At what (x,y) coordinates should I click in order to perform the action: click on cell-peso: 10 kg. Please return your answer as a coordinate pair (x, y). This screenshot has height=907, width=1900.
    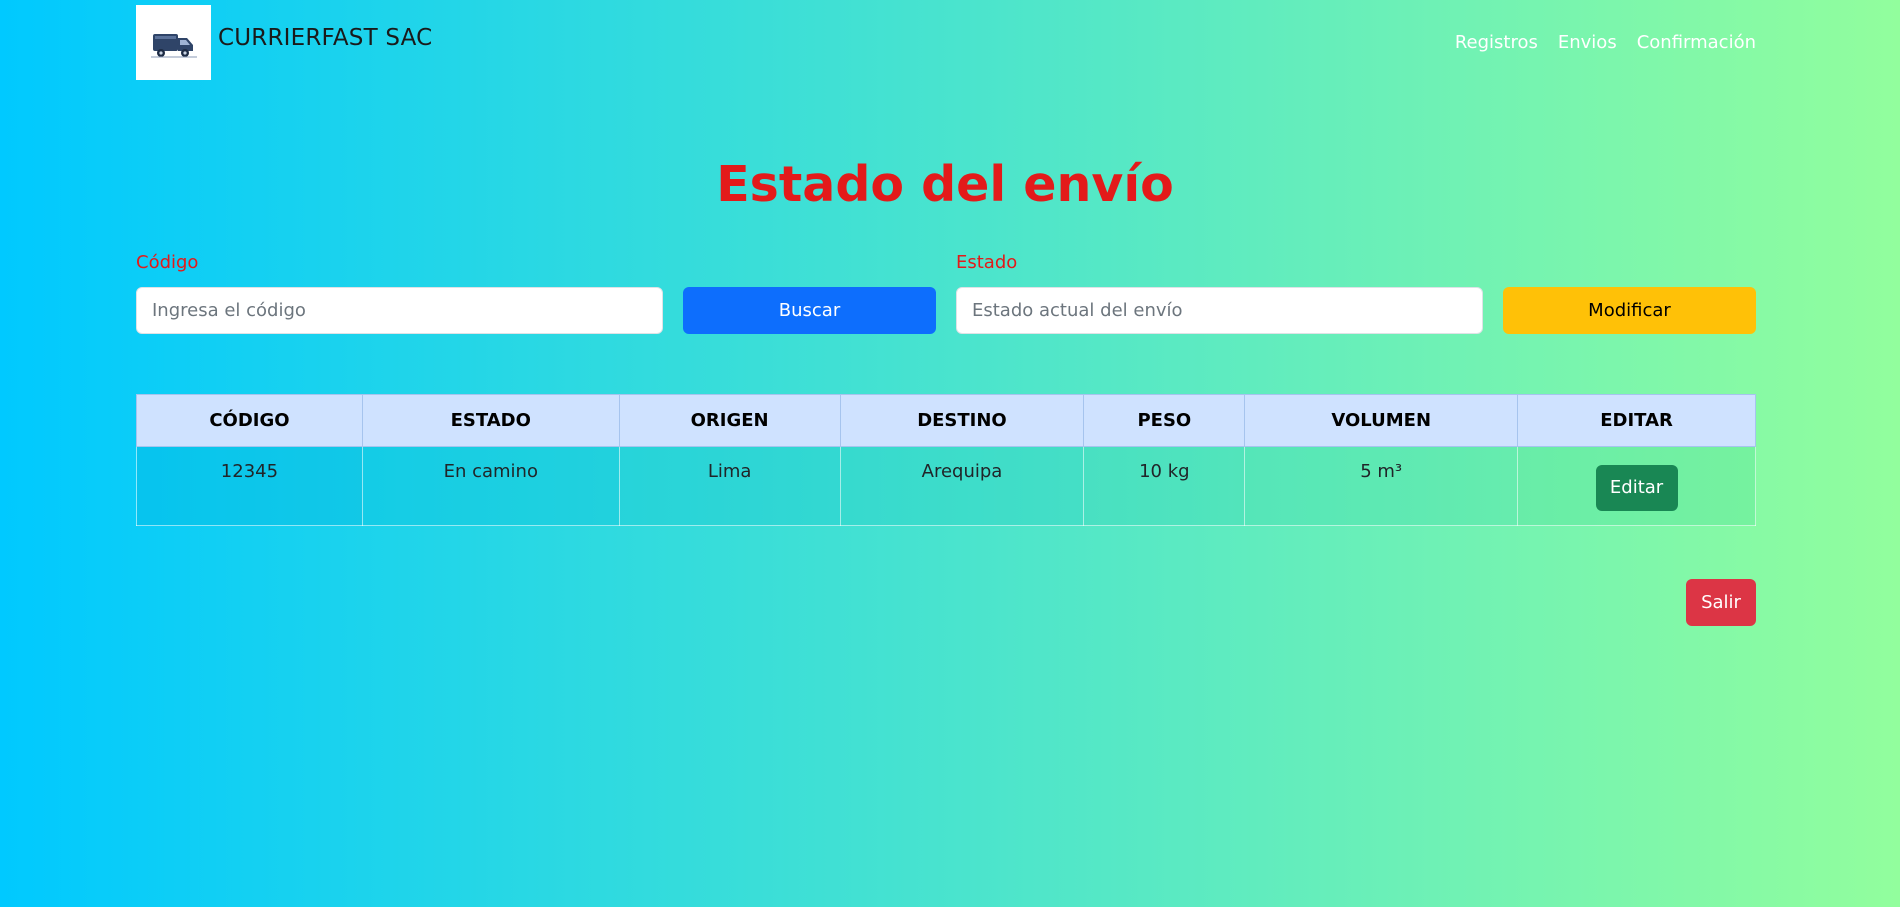
    Looking at the image, I should click on (1164, 486).